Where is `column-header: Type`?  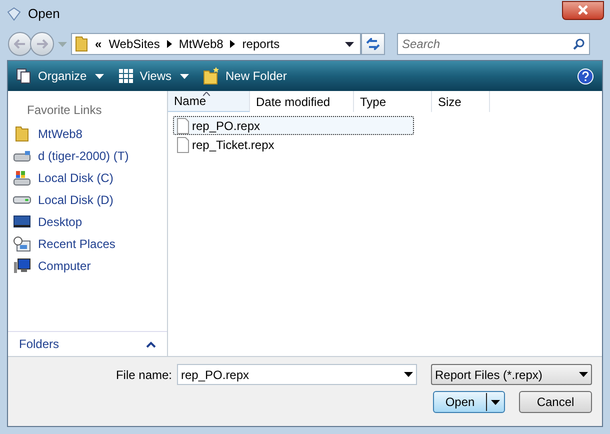
column-header: Type is located at coordinates (393, 101).